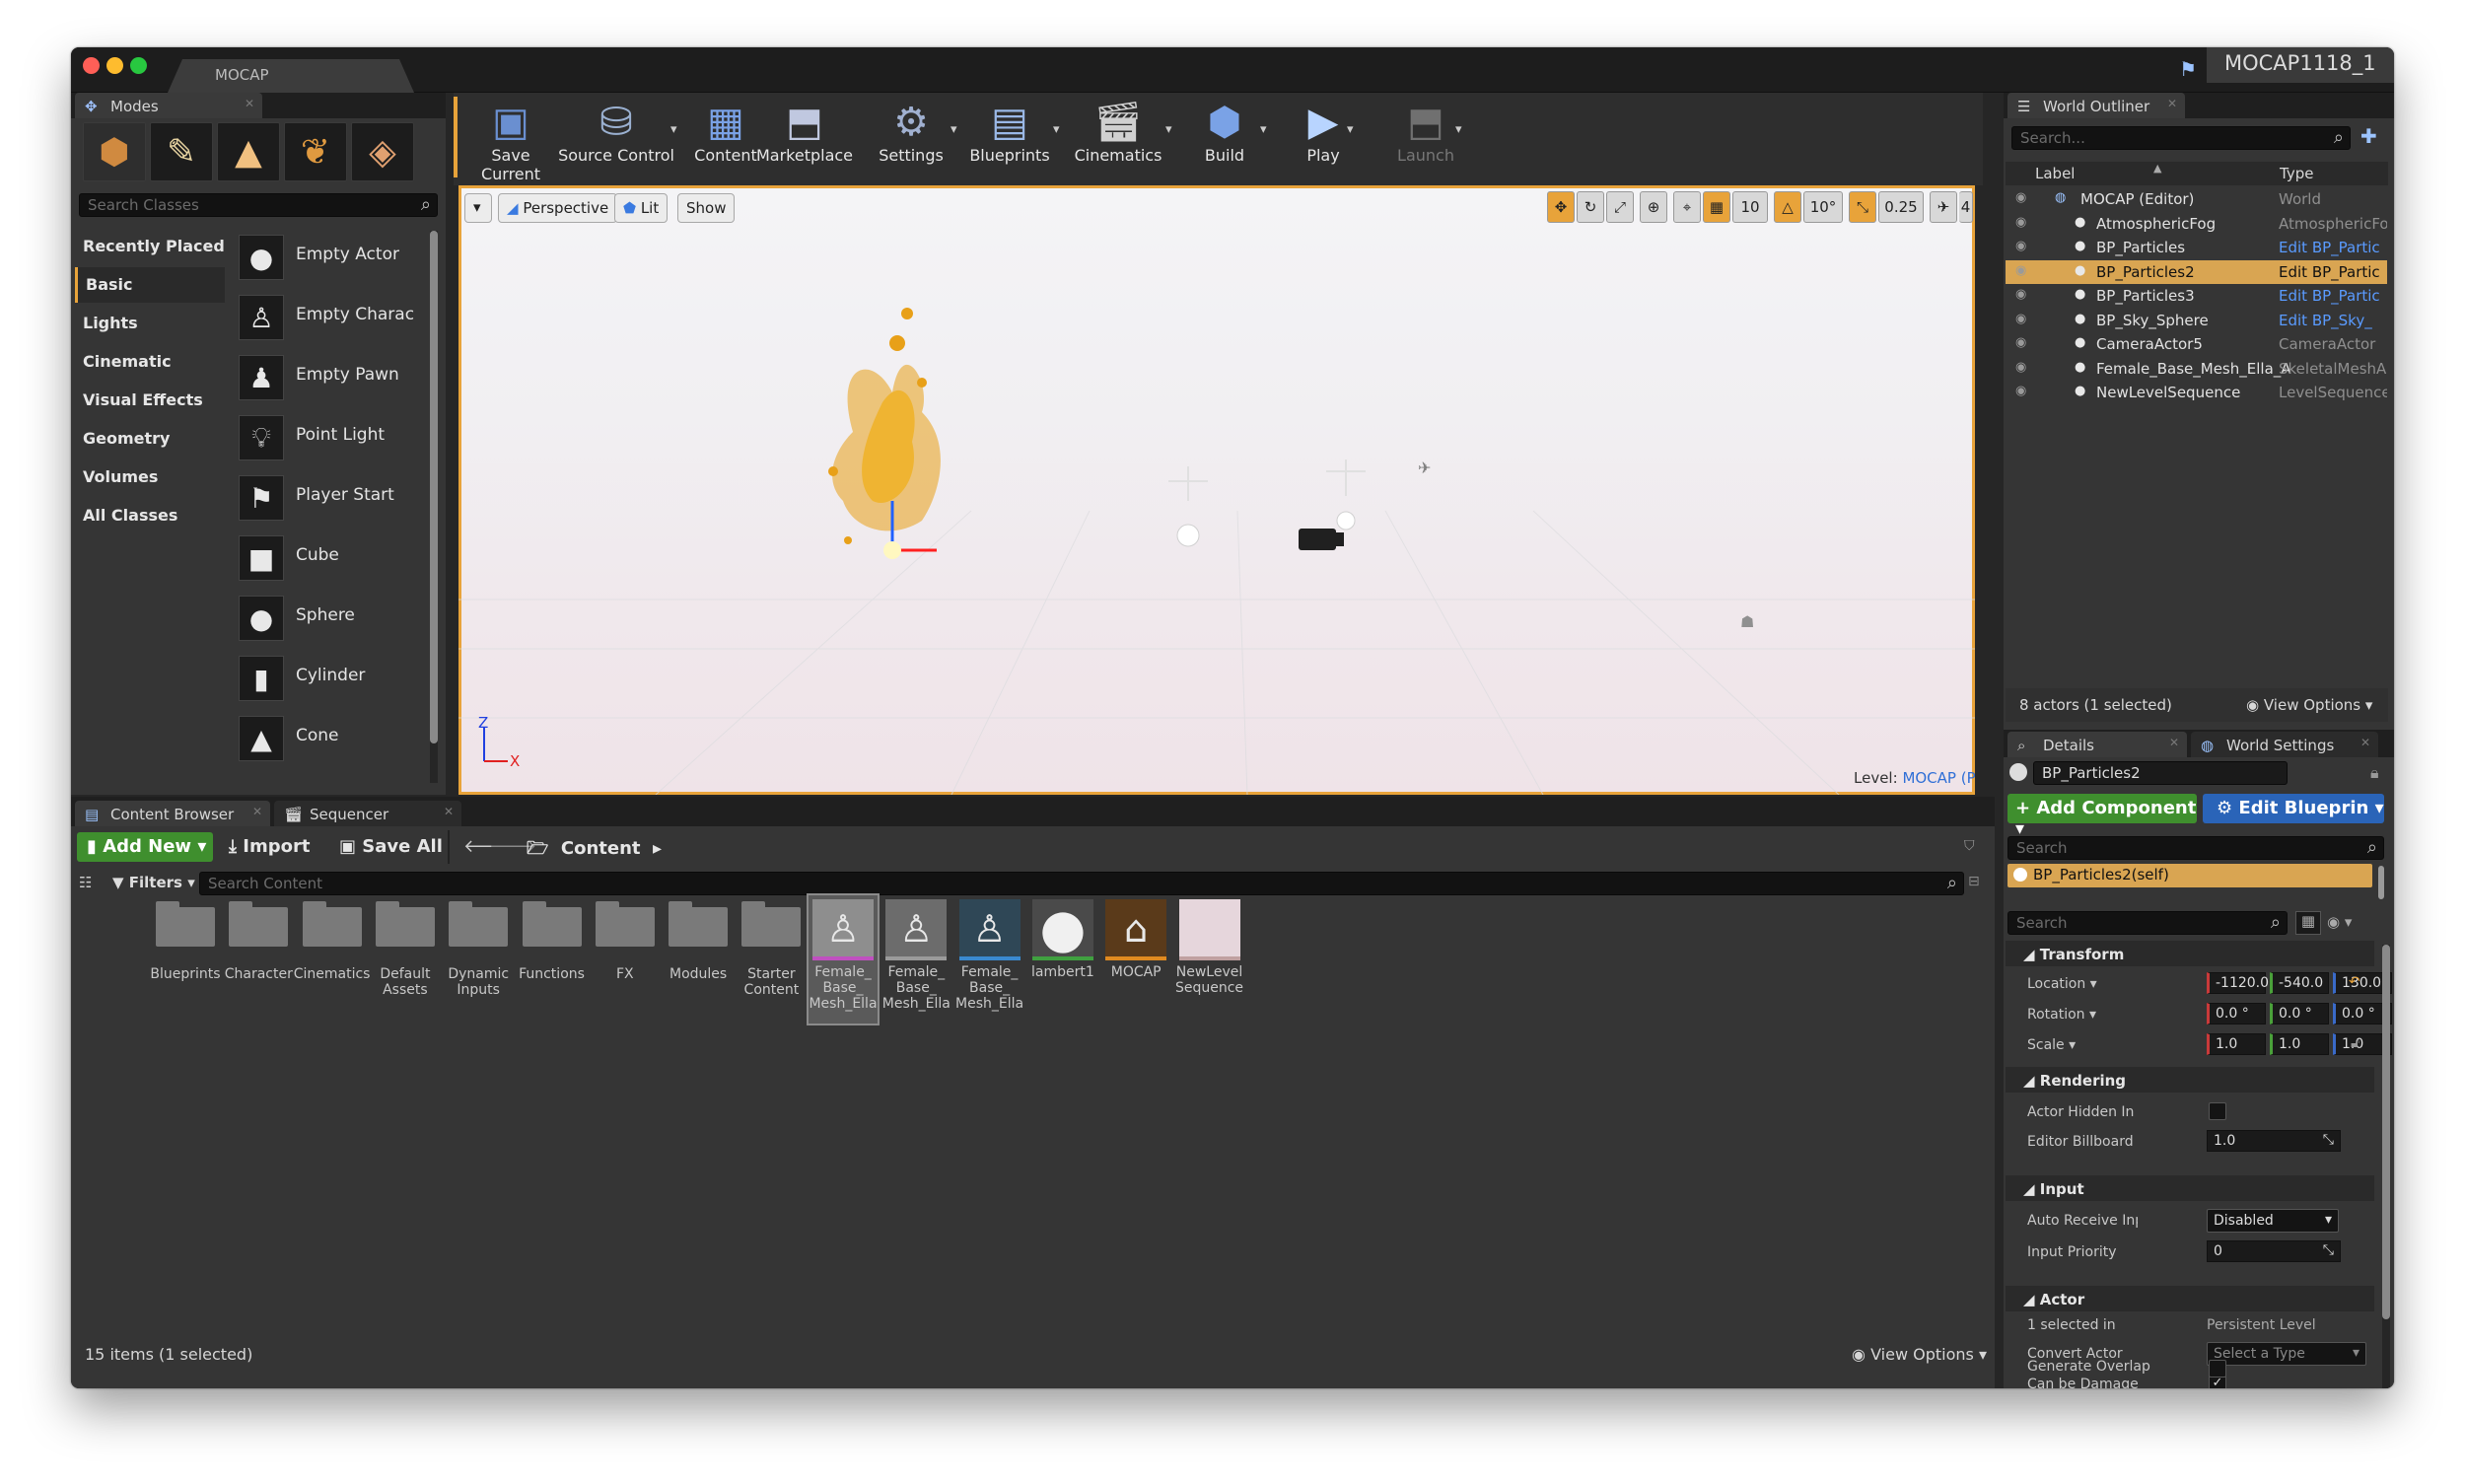 This screenshot has height=1484, width=2465. Describe the element at coordinates (1823, 207) in the screenshot. I see `rotation-snap-value: 10°` at that location.